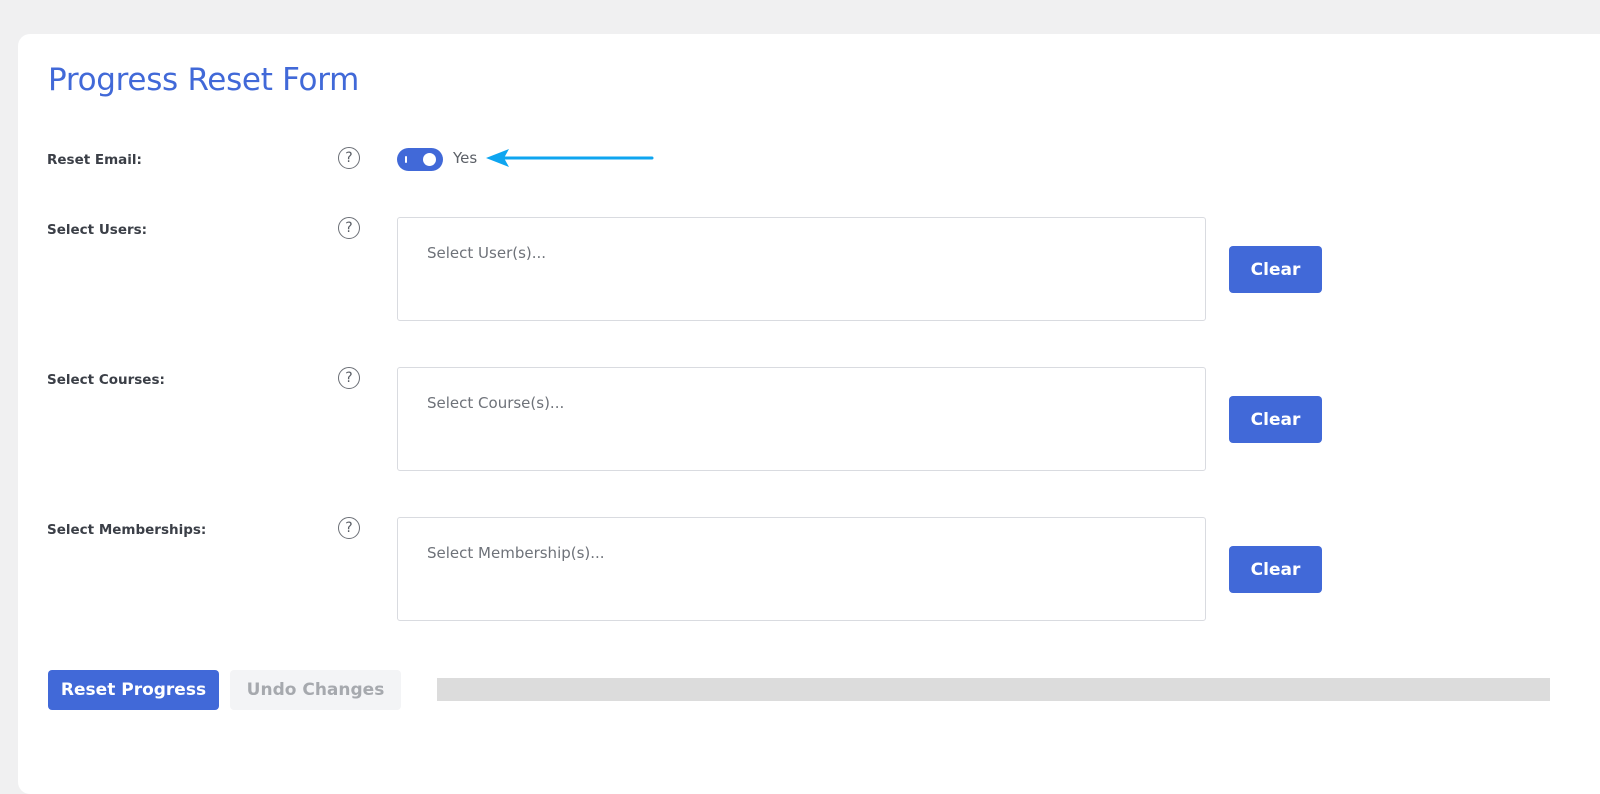  Describe the element at coordinates (465, 158) in the screenshot. I see `reset-email-toggle-text: Yes` at that location.